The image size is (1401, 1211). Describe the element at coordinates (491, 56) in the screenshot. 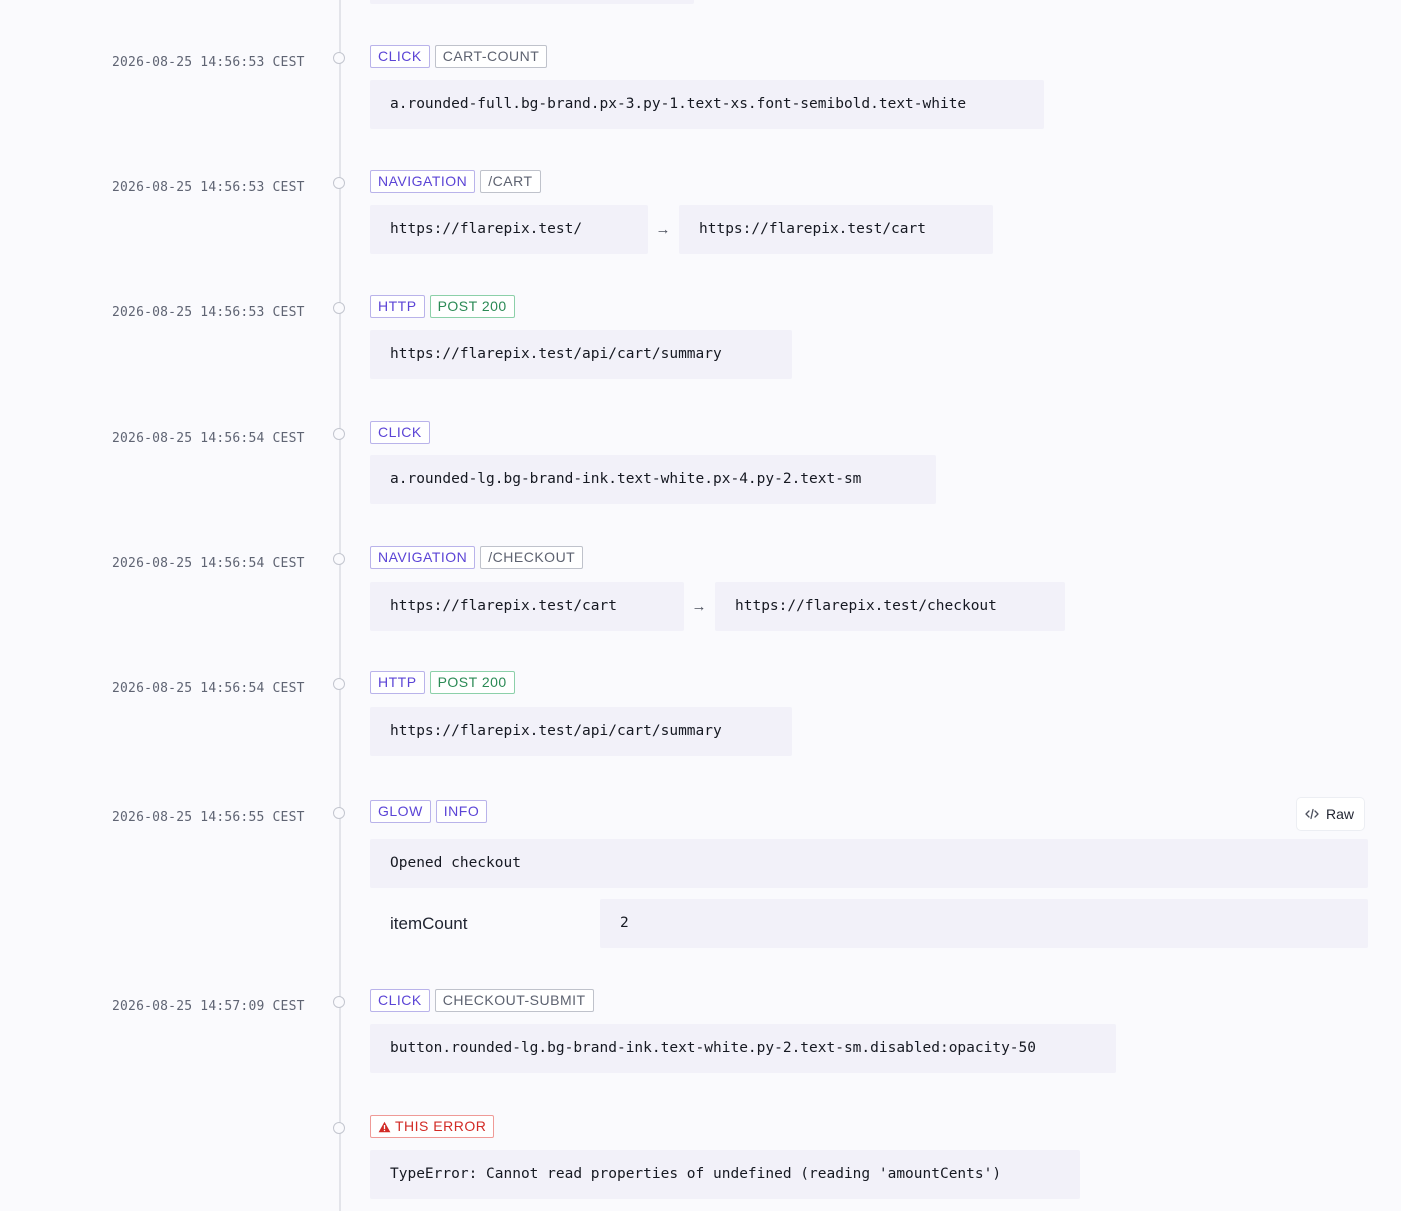

I see `event-target-badge: CART-COUNT` at that location.